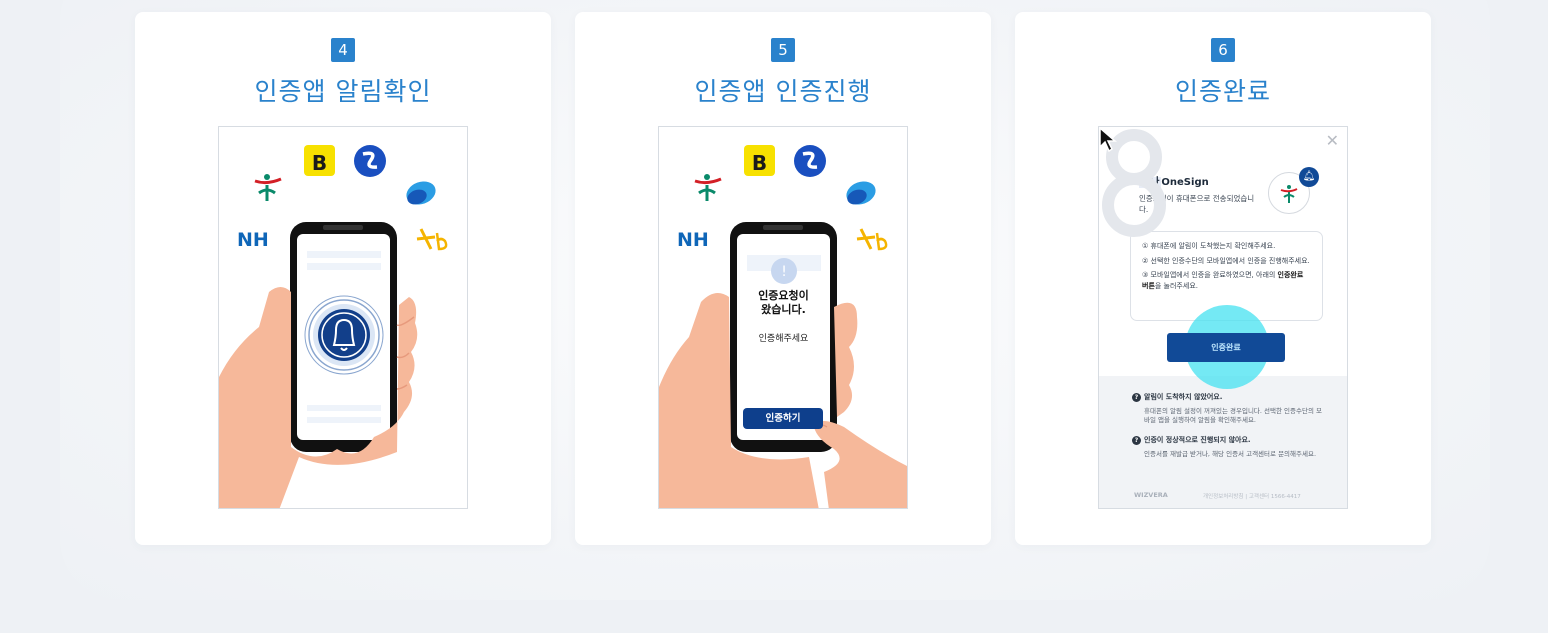  I want to click on step-number-badge: 4, so click(343, 50).